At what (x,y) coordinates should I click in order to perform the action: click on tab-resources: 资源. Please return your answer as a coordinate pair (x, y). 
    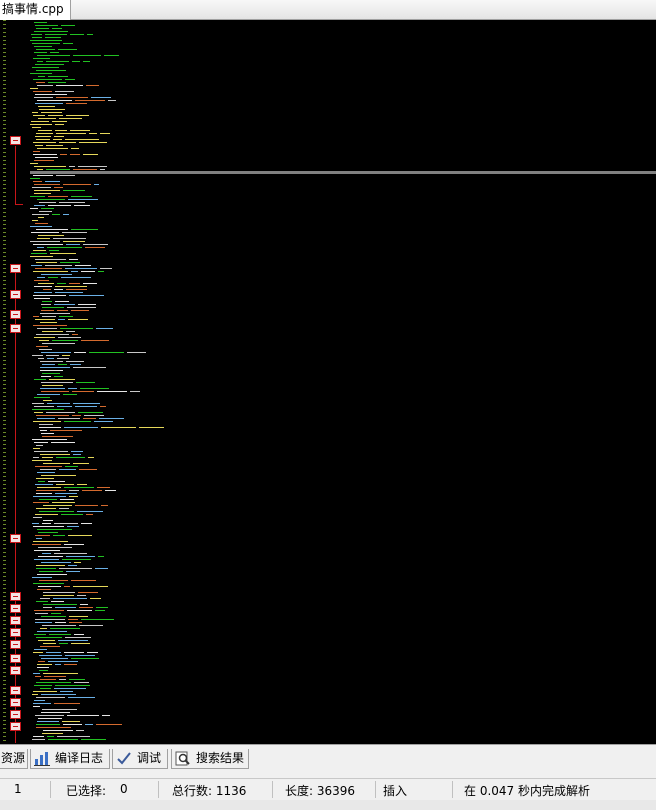
    Looking at the image, I should click on (14, 759).